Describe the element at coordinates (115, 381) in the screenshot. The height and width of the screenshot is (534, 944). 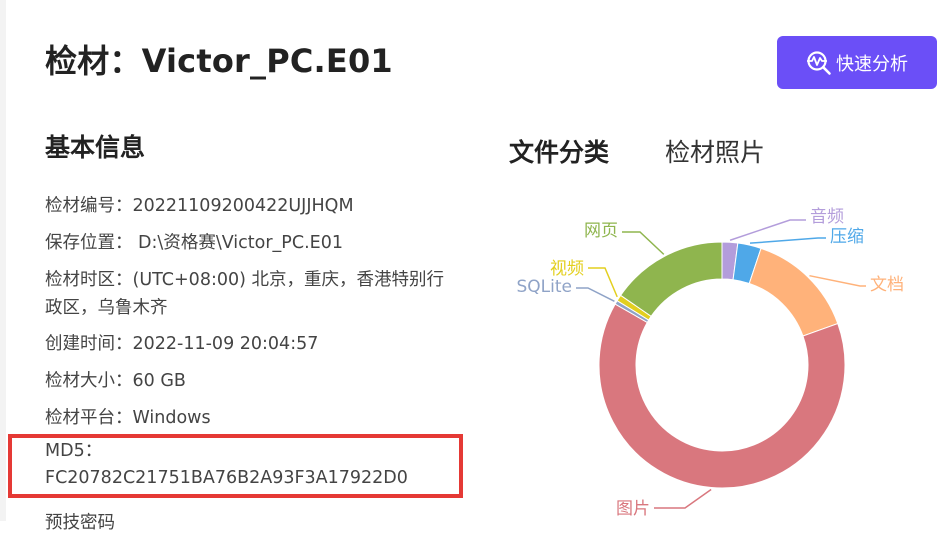
I see `info-row-size: 检材大小：60 GB` at that location.